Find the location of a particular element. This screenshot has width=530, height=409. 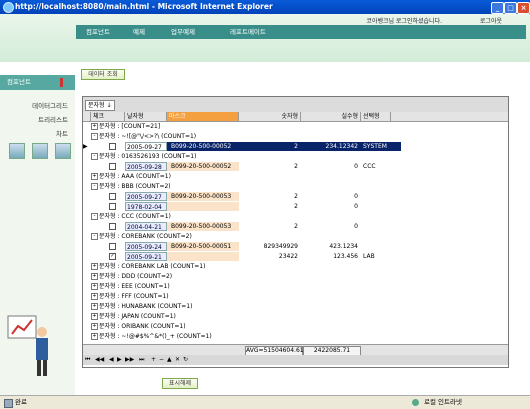

add-record-icon: + is located at coordinates (153, 360).